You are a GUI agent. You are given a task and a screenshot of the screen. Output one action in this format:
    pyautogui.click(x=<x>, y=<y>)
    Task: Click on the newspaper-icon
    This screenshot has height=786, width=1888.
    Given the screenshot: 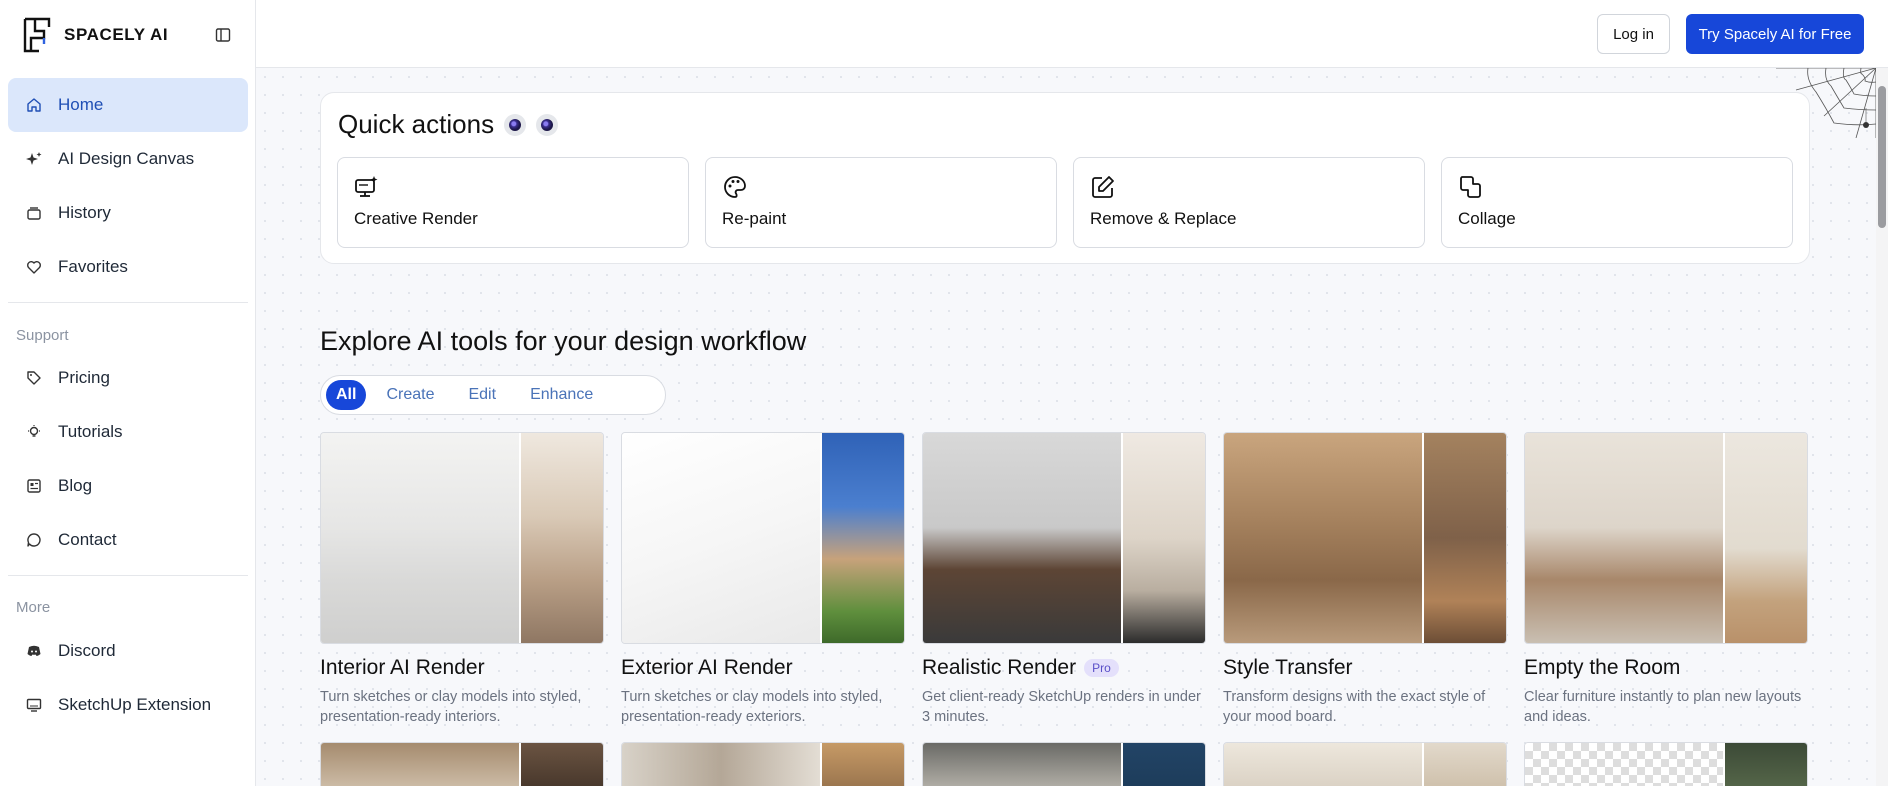 What is the action you would take?
    pyautogui.click(x=34, y=486)
    